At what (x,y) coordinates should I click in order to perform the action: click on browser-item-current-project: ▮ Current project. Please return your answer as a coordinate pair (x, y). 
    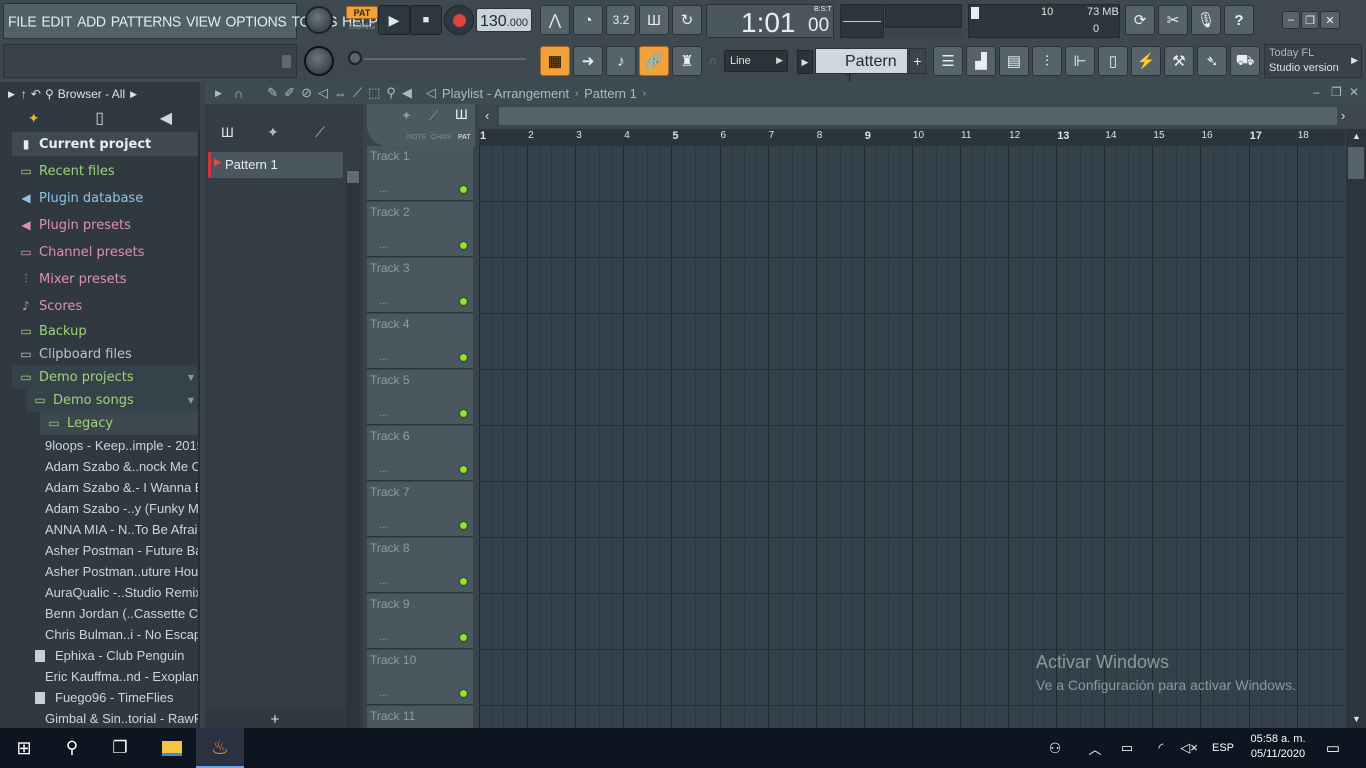
    Looking at the image, I should click on (105, 144).